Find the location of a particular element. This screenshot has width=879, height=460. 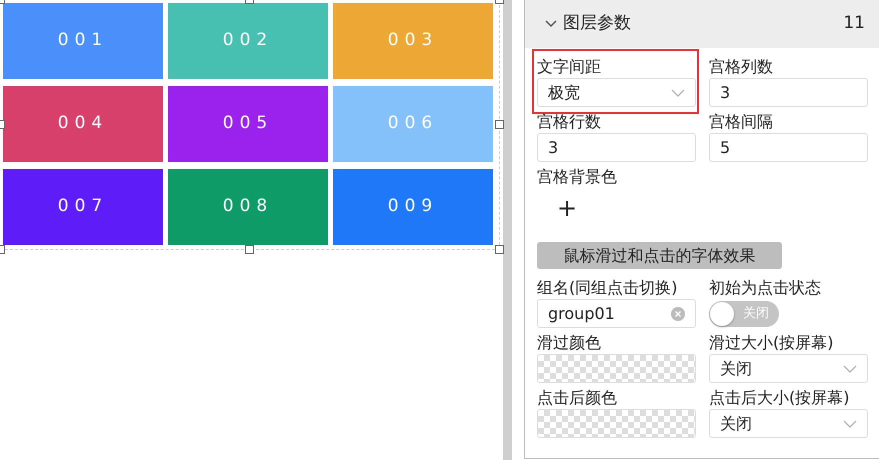

field-label: 点击后大小(按屏幕) is located at coordinates (779, 398).